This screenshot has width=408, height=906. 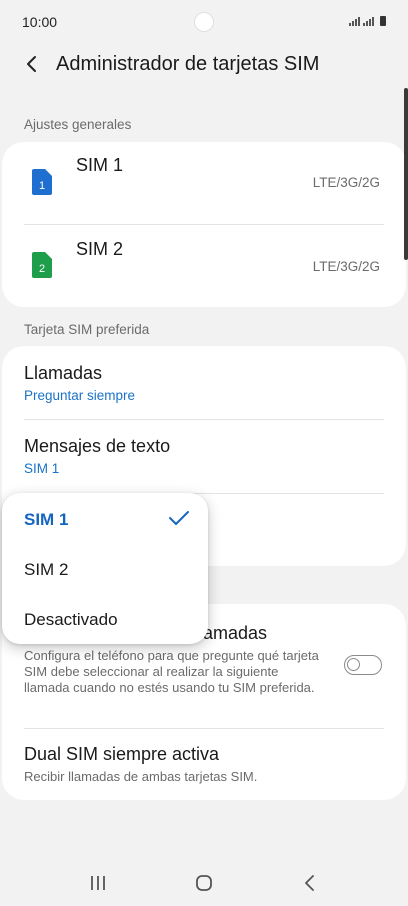 I want to click on messages-value: SIM 1, so click(x=42, y=468).